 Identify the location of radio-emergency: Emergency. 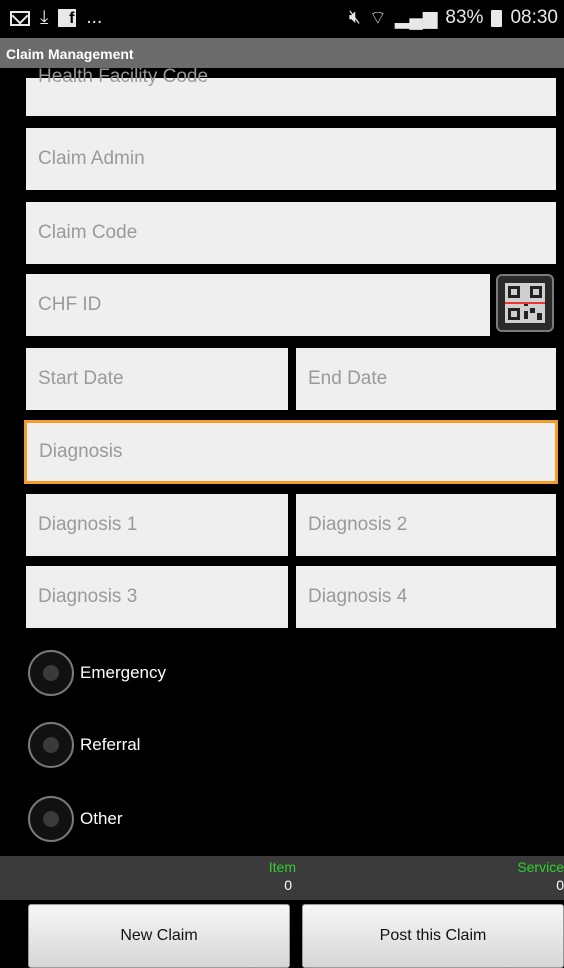
(97, 673).